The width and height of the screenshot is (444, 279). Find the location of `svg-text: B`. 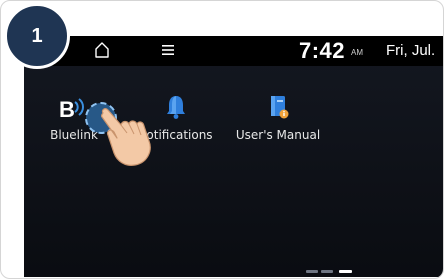

svg-text: B is located at coordinates (67, 108).